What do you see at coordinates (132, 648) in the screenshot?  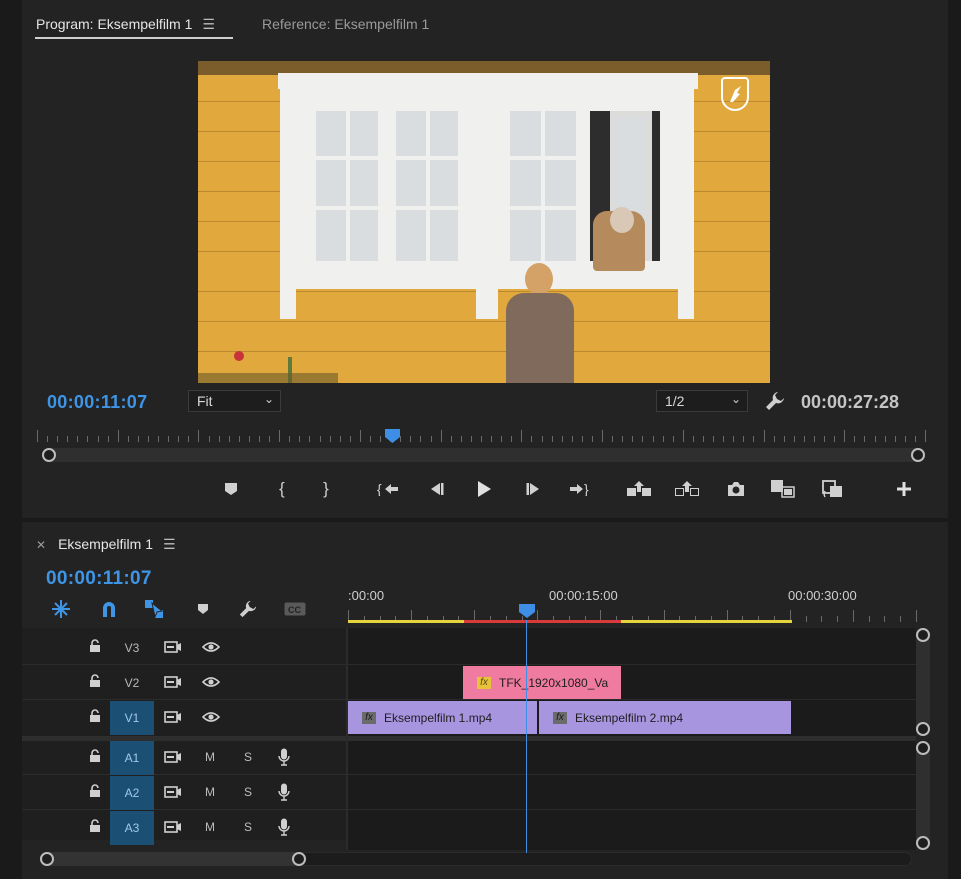 I see `track-label-v3: V3` at bounding box center [132, 648].